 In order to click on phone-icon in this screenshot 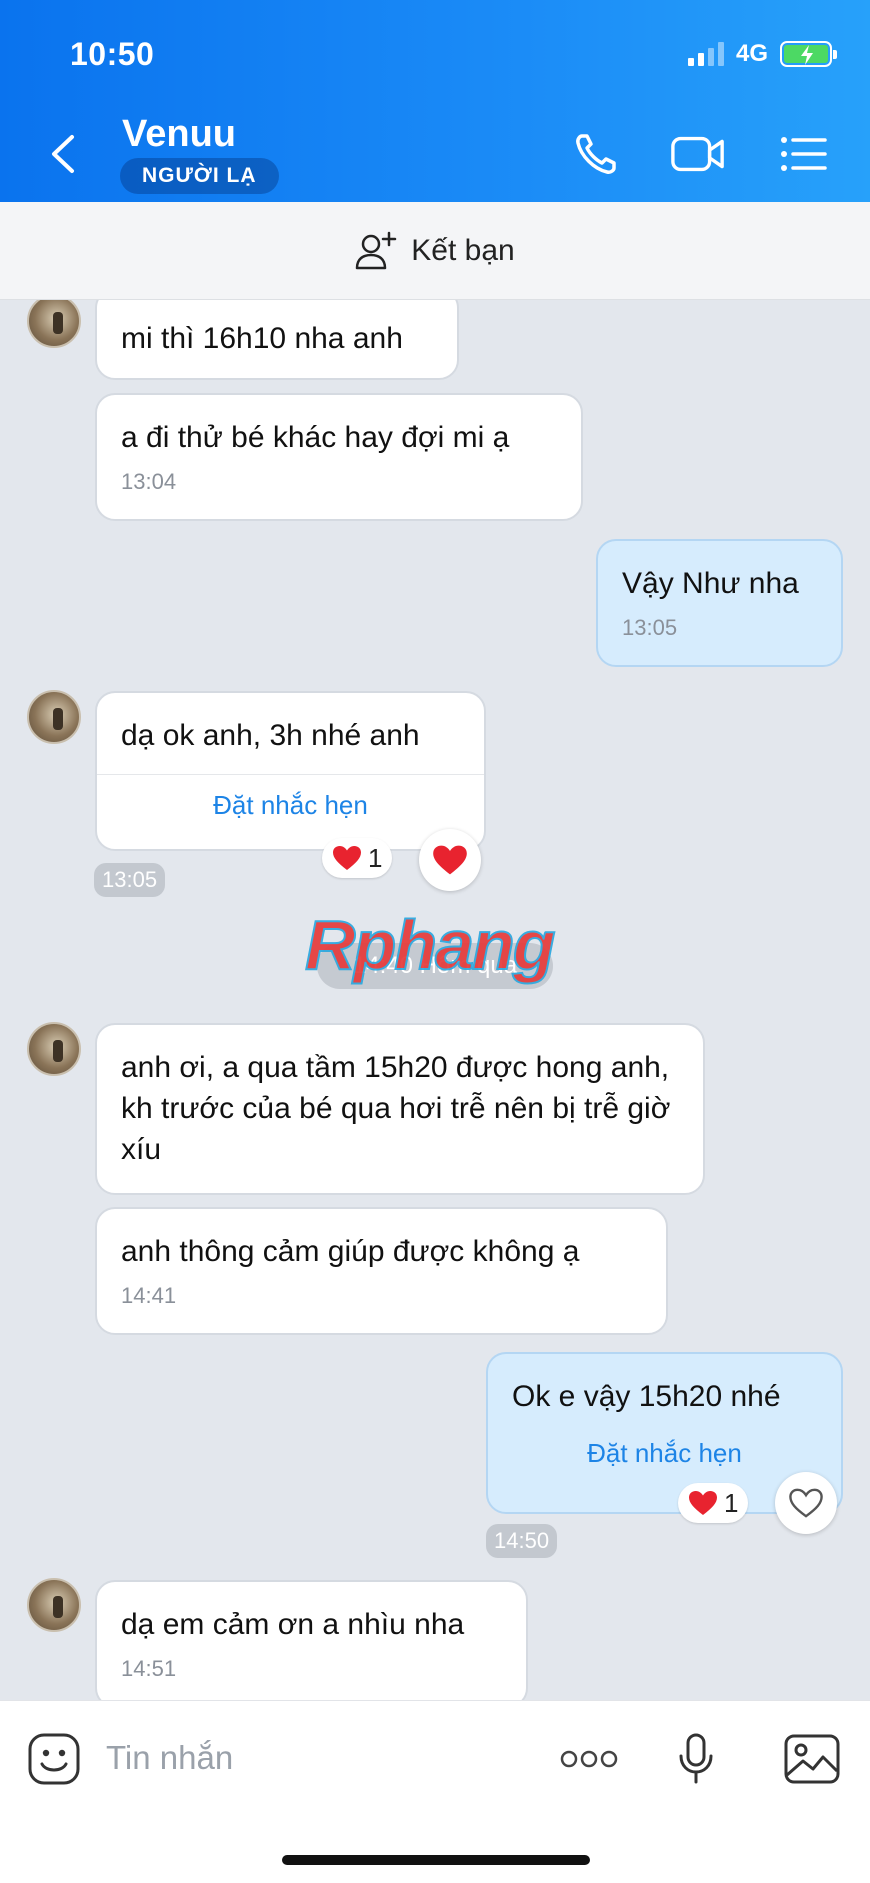, I will do `click(596, 154)`.